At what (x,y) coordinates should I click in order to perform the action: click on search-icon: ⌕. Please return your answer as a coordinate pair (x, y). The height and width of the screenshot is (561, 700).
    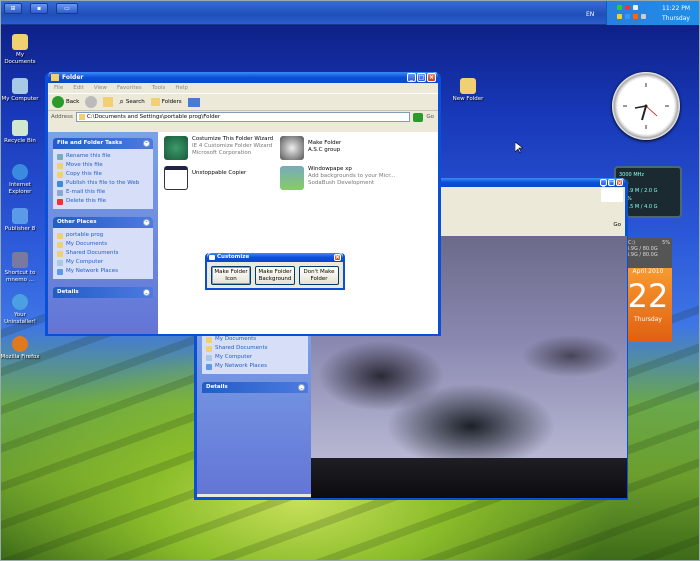
    Looking at the image, I should click on (121, 101).